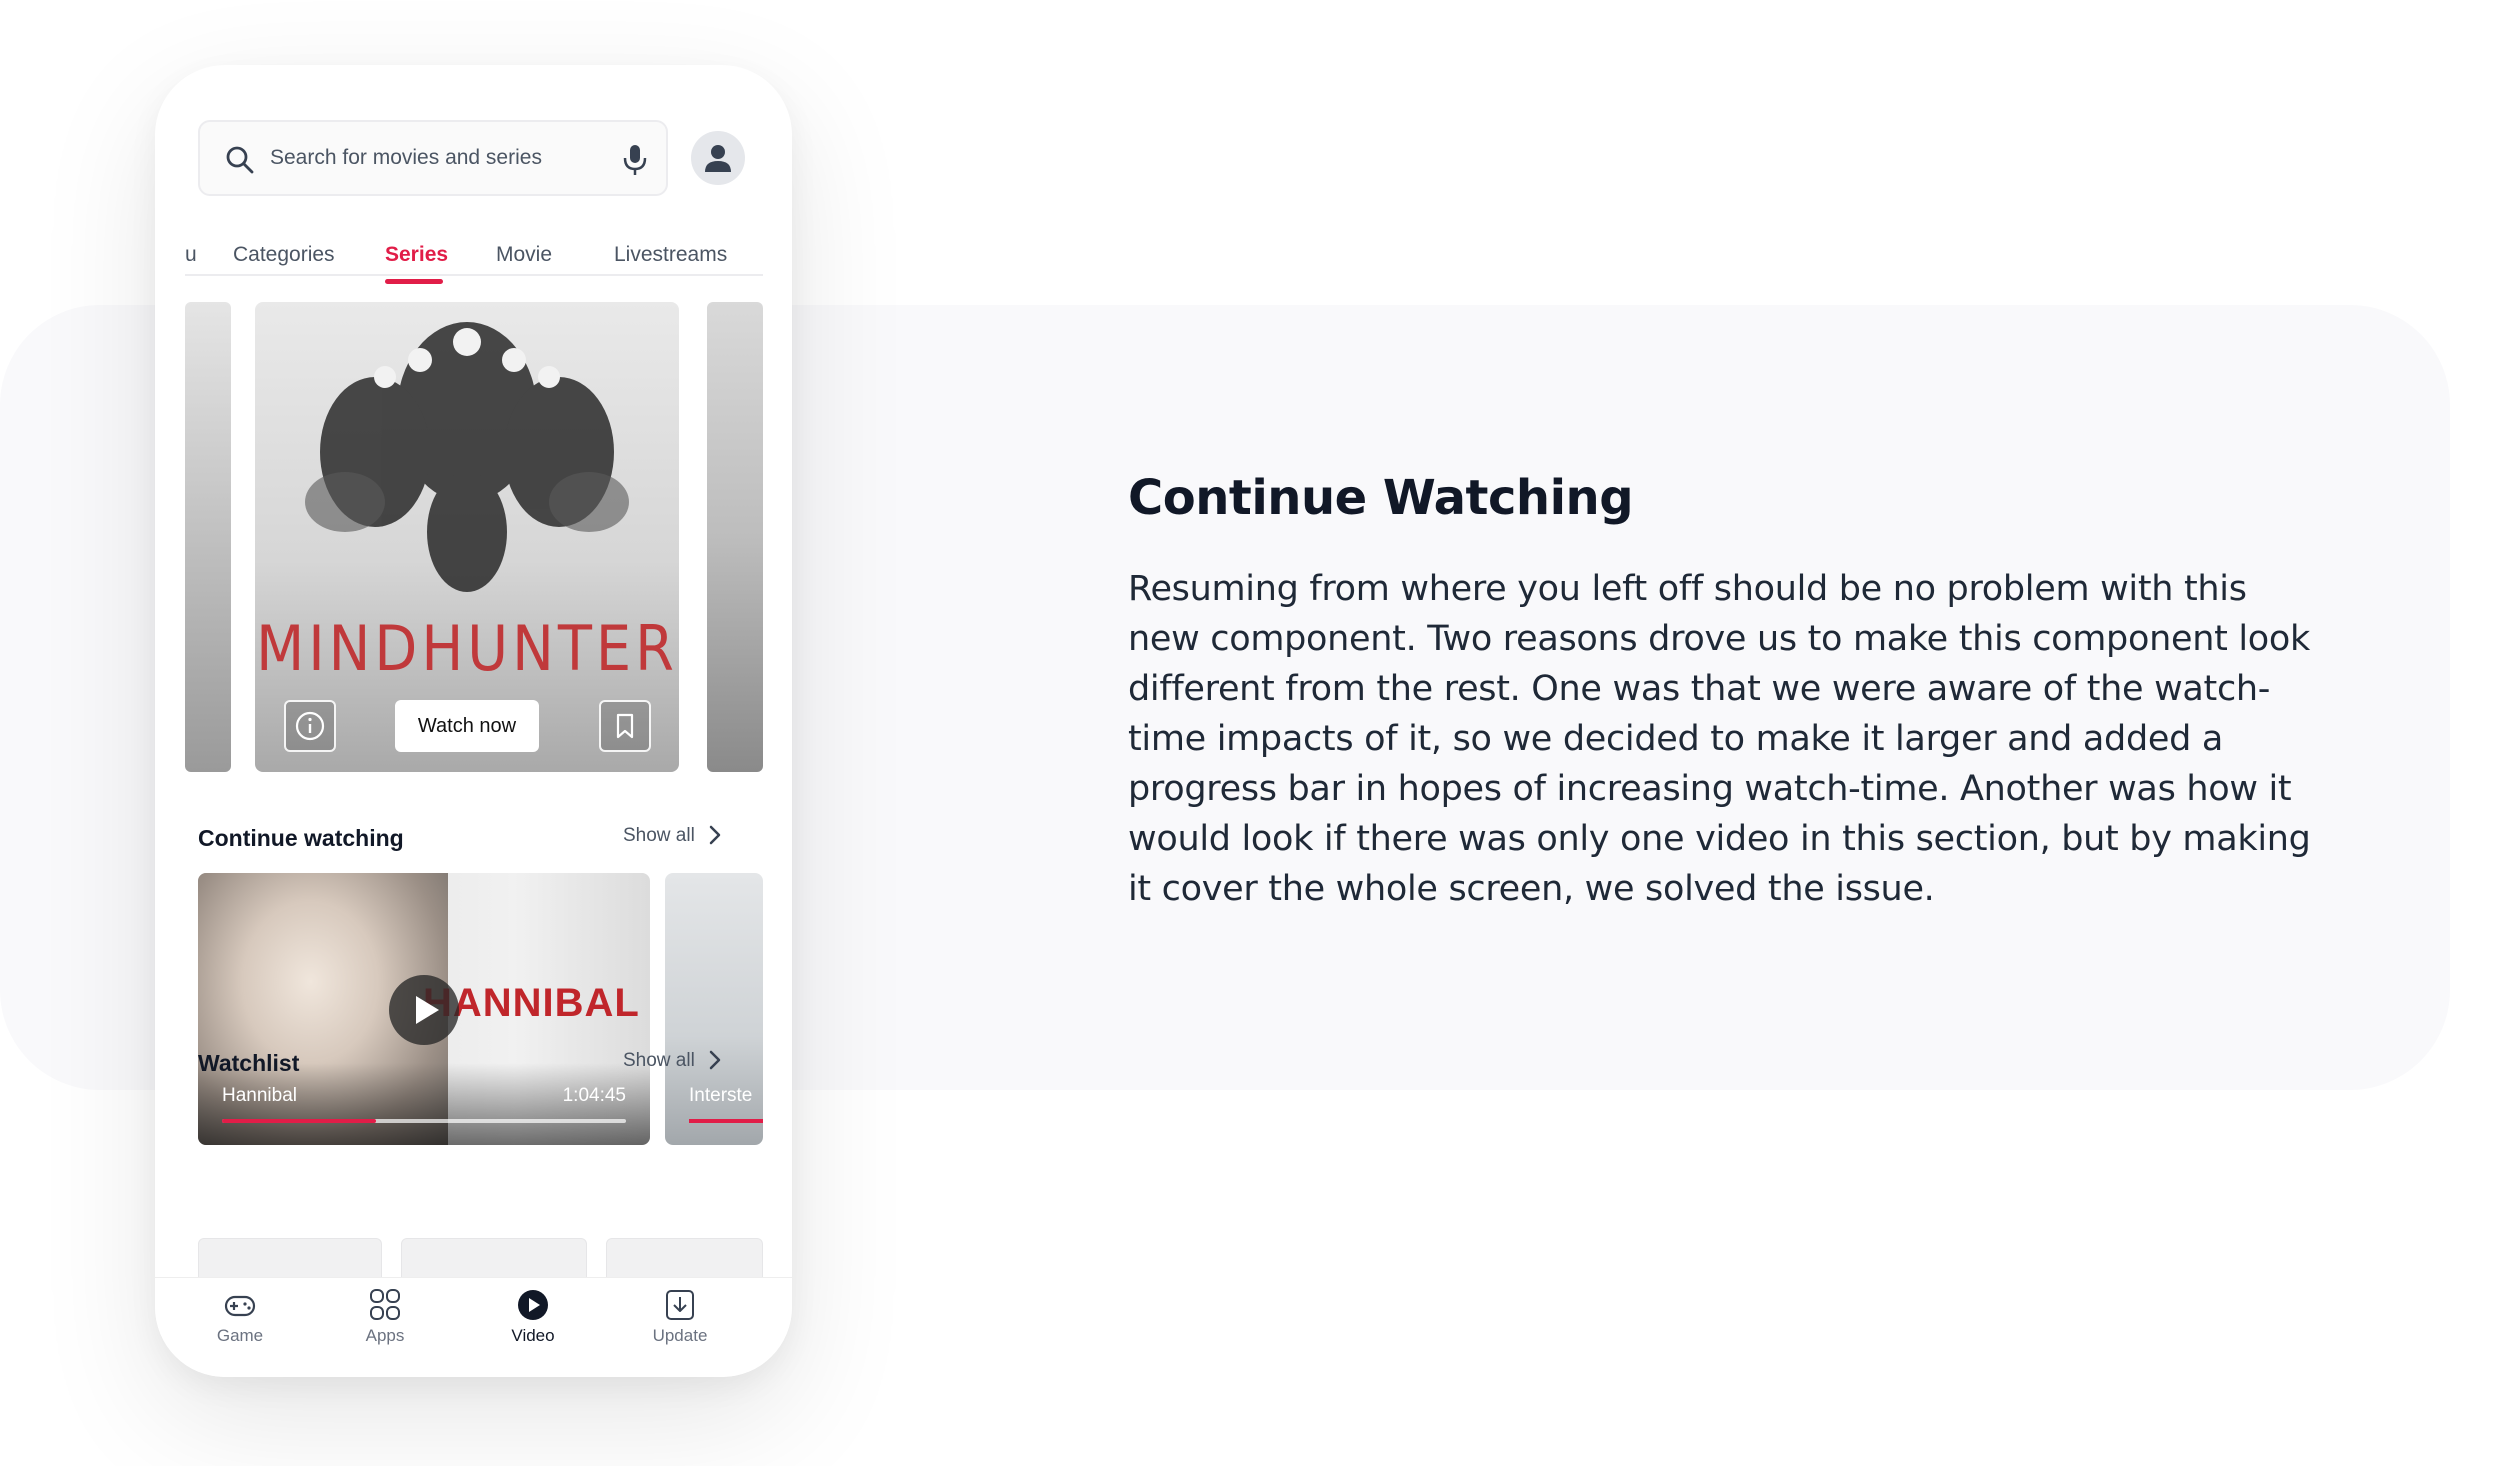 This screenshot has width=2500, height=1466. What do you see at coordinates (726, 1121) in the screenshot?
I see `next-card-progress` at bounding box center [726, 1121].